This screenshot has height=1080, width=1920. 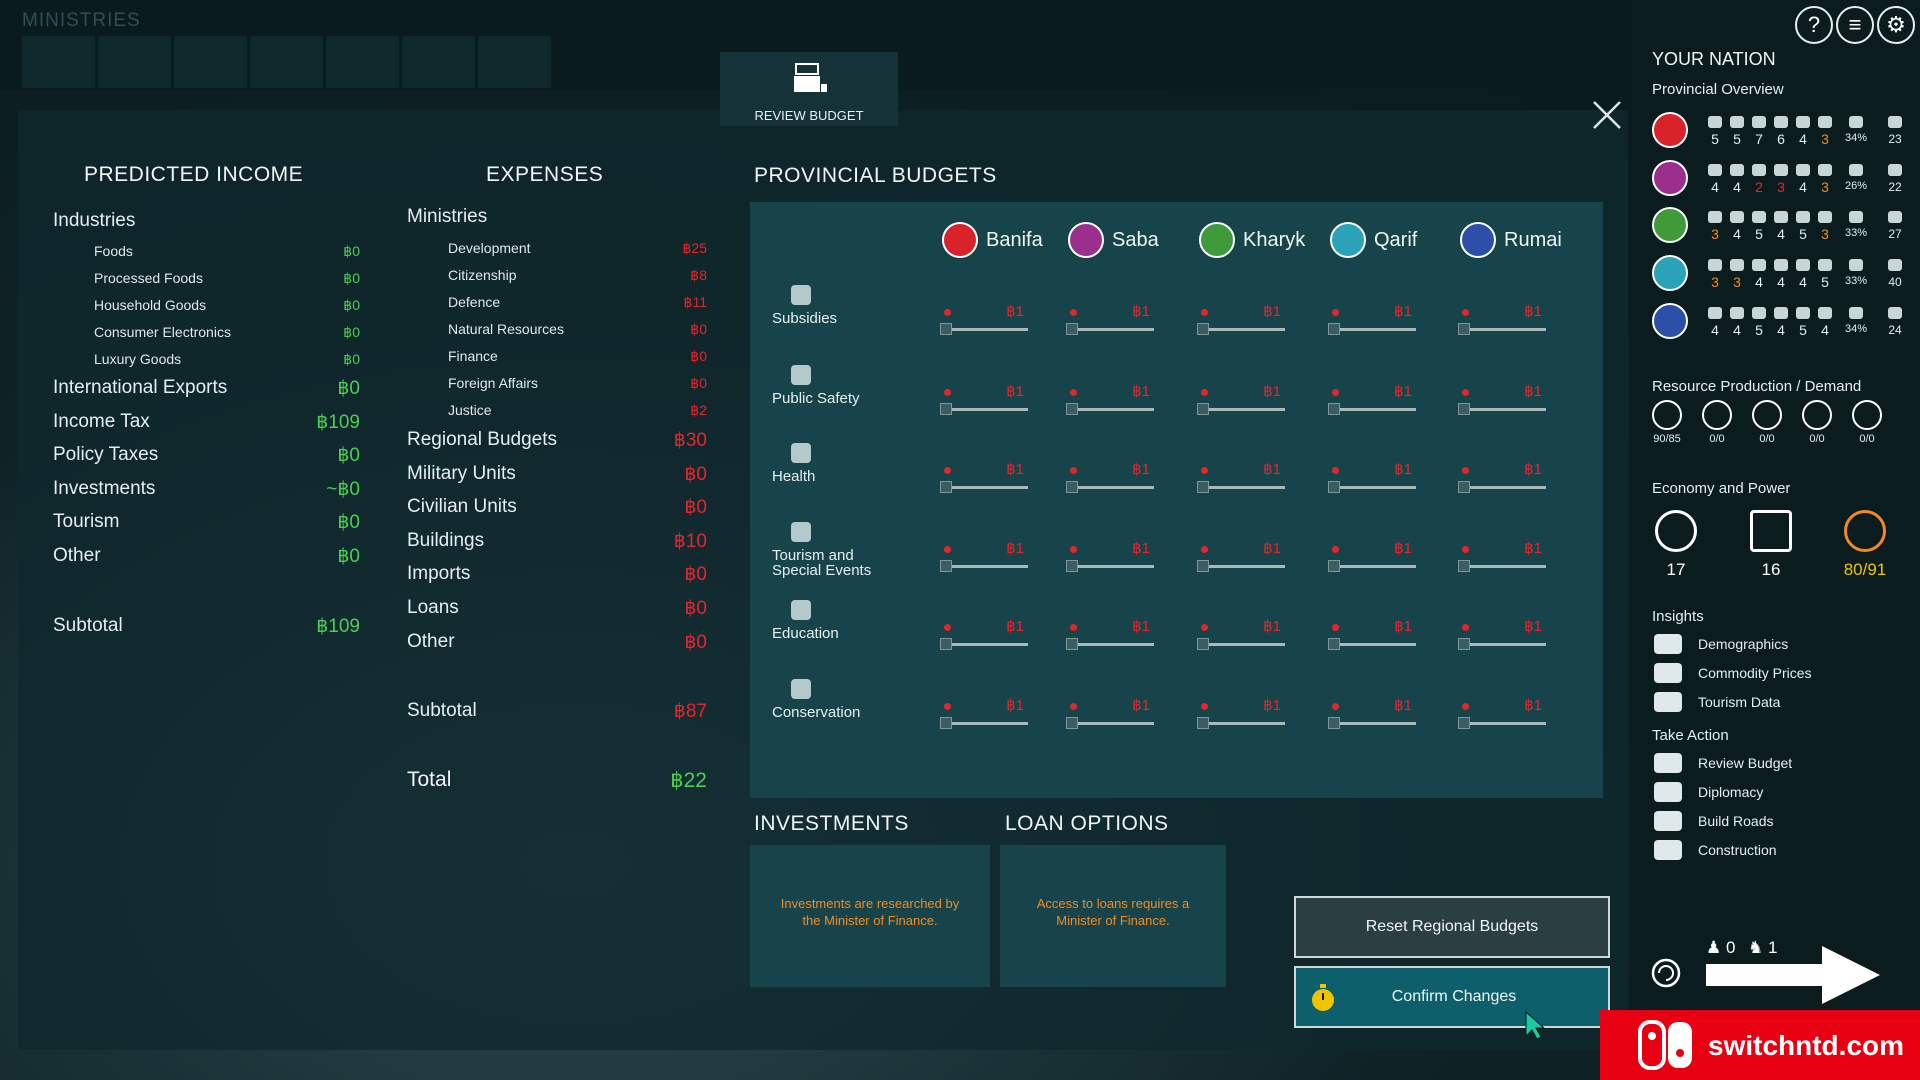 What do you see at coordinates (1767, 792) in the screenshot?
I see `action-diplomacy: Diplomacy` at bounding box center [1767, 792].